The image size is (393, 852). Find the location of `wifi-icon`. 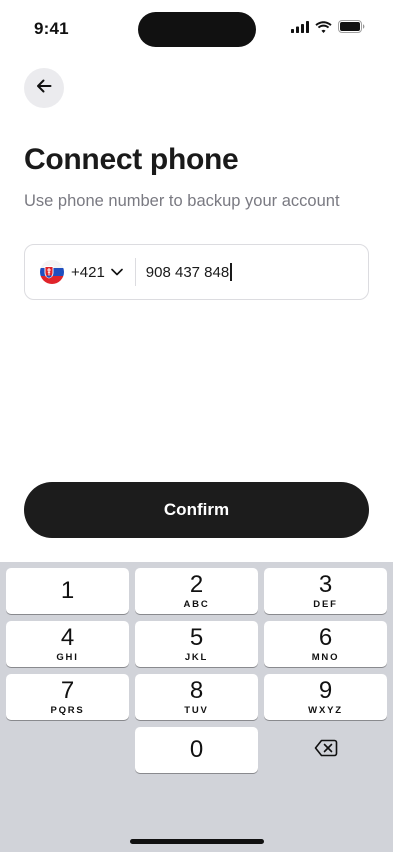

wifi-icon is located at coordinates (323, 29).